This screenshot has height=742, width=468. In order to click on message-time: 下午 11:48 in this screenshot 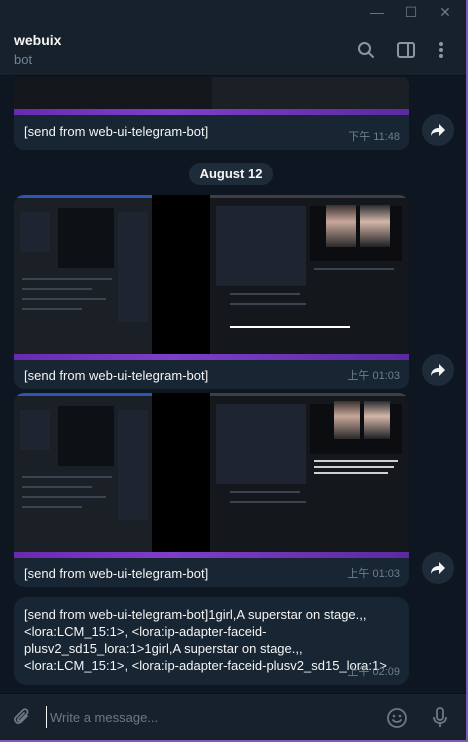, I will do `click(374, 137)`.